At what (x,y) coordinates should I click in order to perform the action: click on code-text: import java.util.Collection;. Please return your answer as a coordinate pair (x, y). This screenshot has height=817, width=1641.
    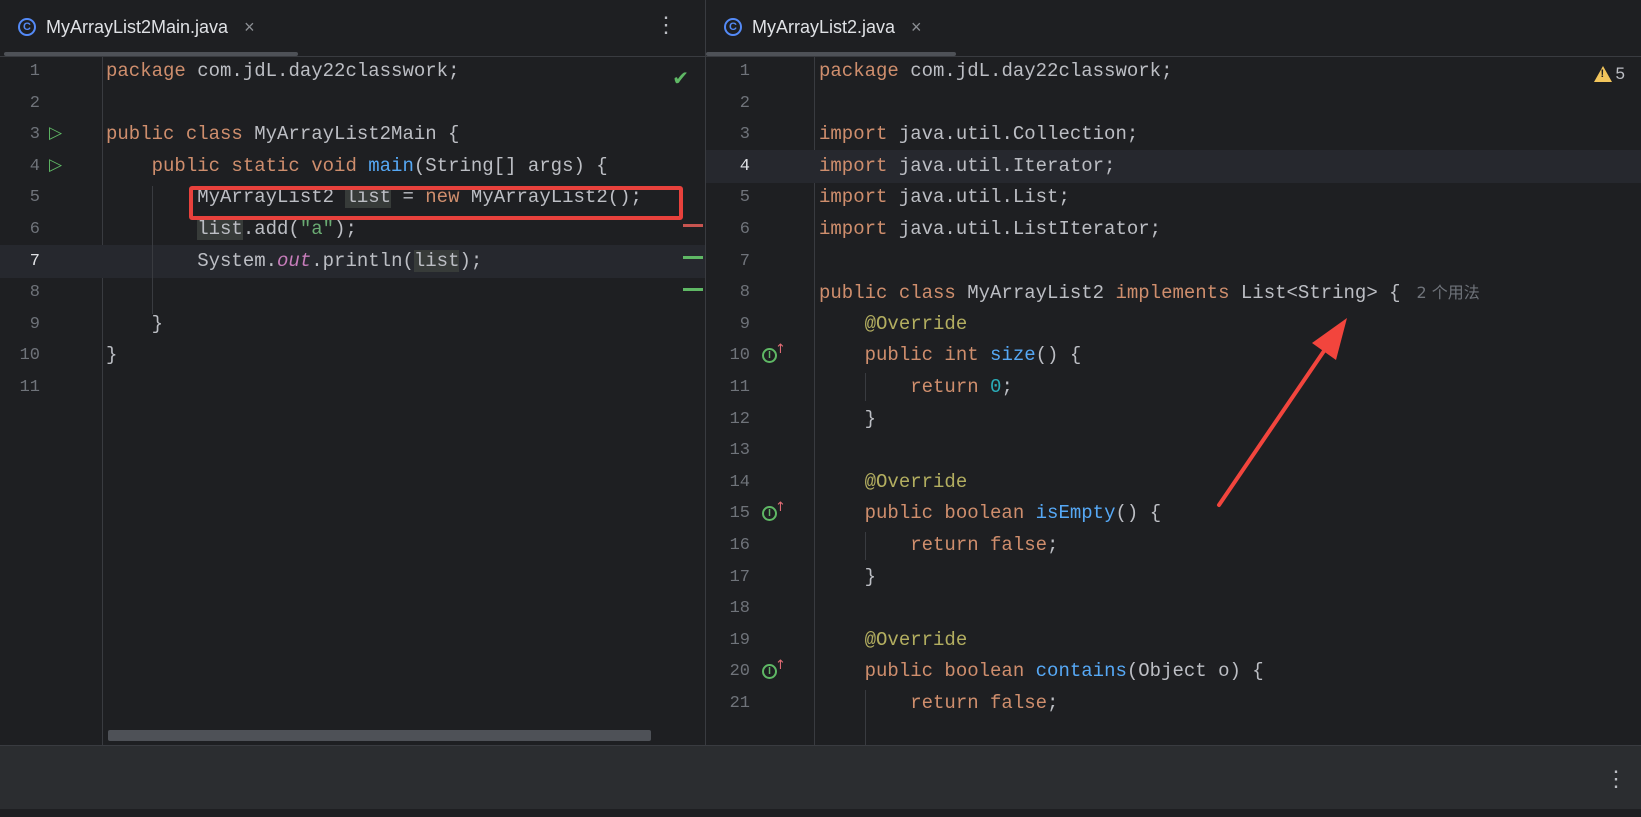
    Looking at the image, I should click on (978, 134).